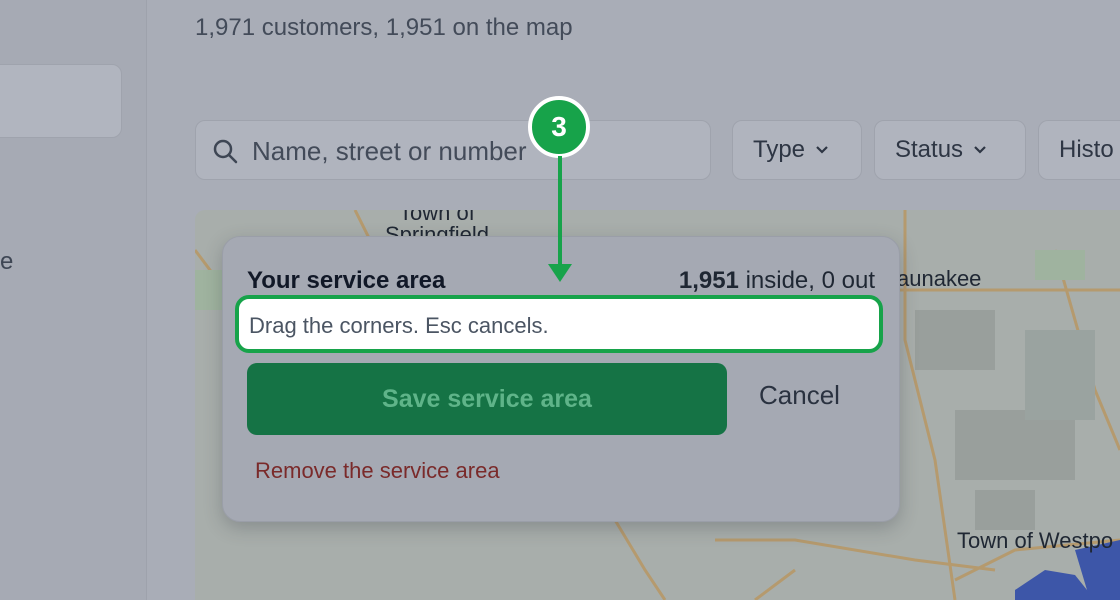  What do you see at coordinates (384, 27) in the screenshot?
I see `customer-summary: 1,971 customers, 1,951 on the map` at bounding box center [384, 27].